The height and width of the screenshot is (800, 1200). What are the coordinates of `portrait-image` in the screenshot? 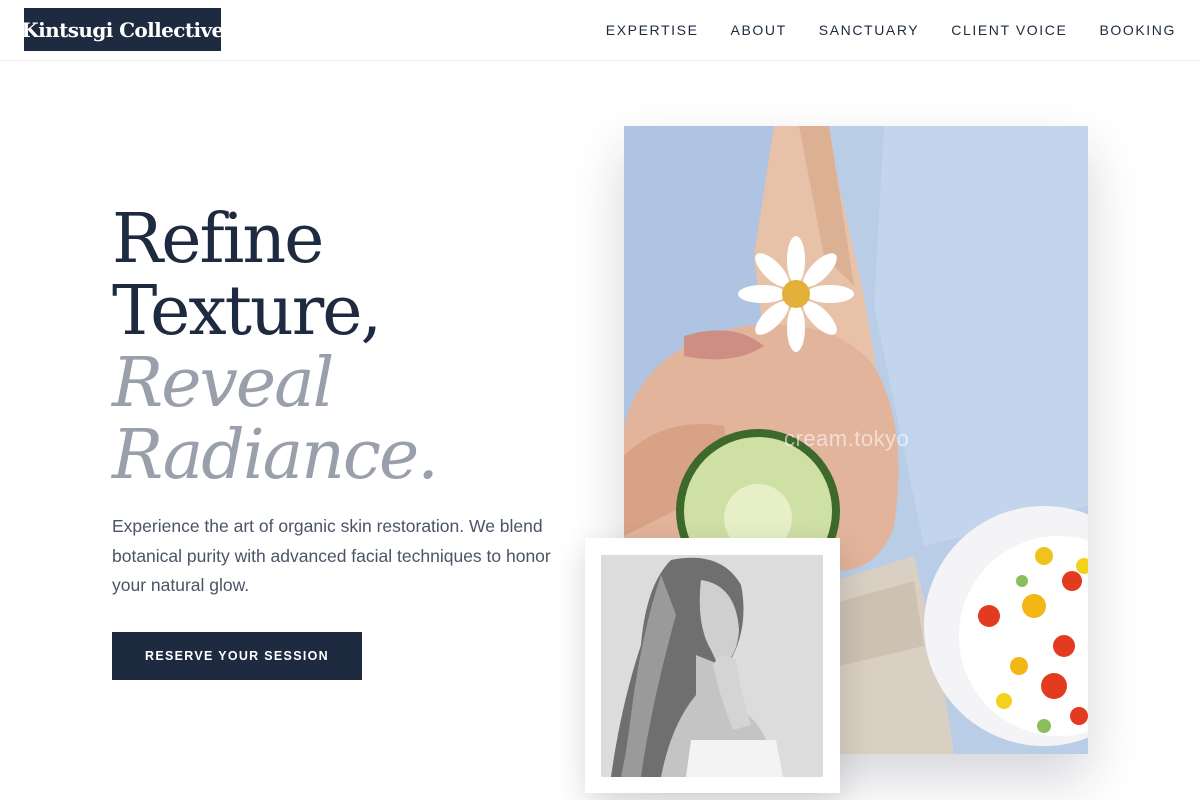 It's located at (712, 666).